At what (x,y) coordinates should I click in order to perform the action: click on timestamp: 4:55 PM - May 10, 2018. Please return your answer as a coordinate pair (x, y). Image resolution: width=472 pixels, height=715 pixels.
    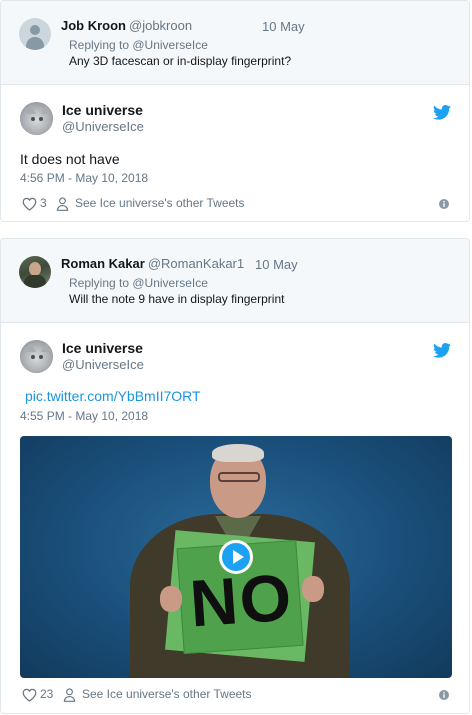
    Looking at the image, I should click on (84, 416).